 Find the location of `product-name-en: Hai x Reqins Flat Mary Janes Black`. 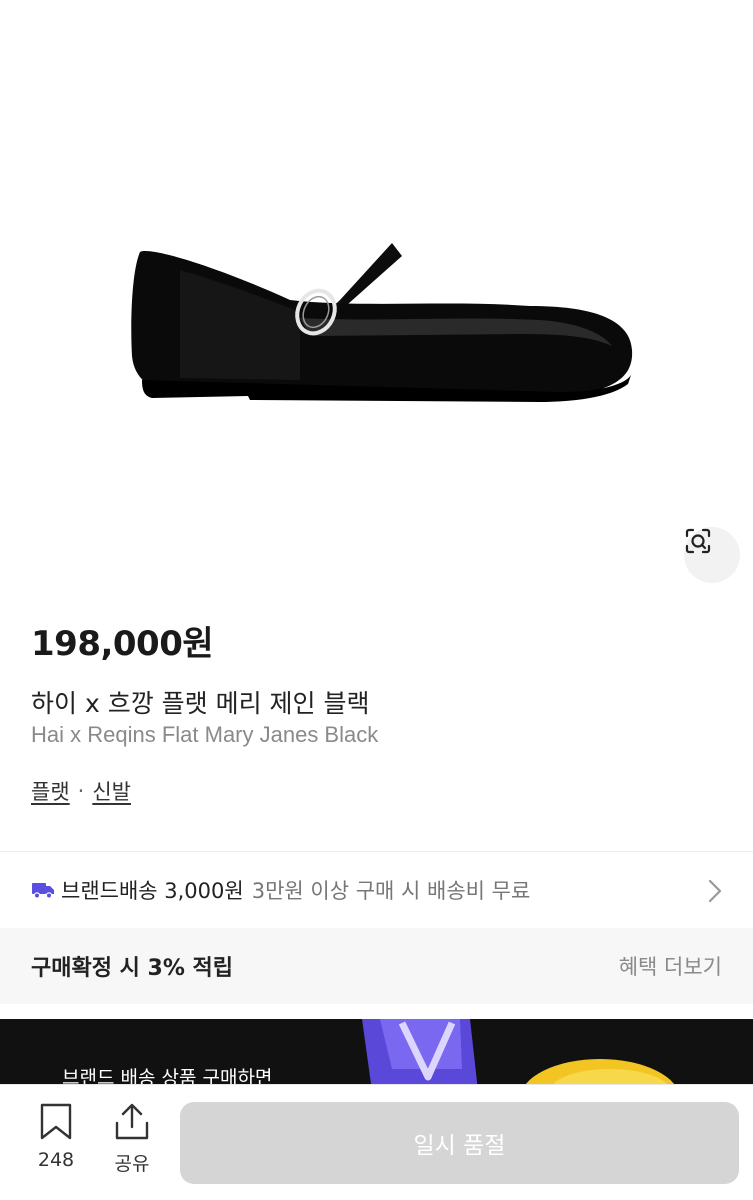

product-name-en: Hai x Reqins Flat Mary Janes Black is located at coordinates (205, 734).